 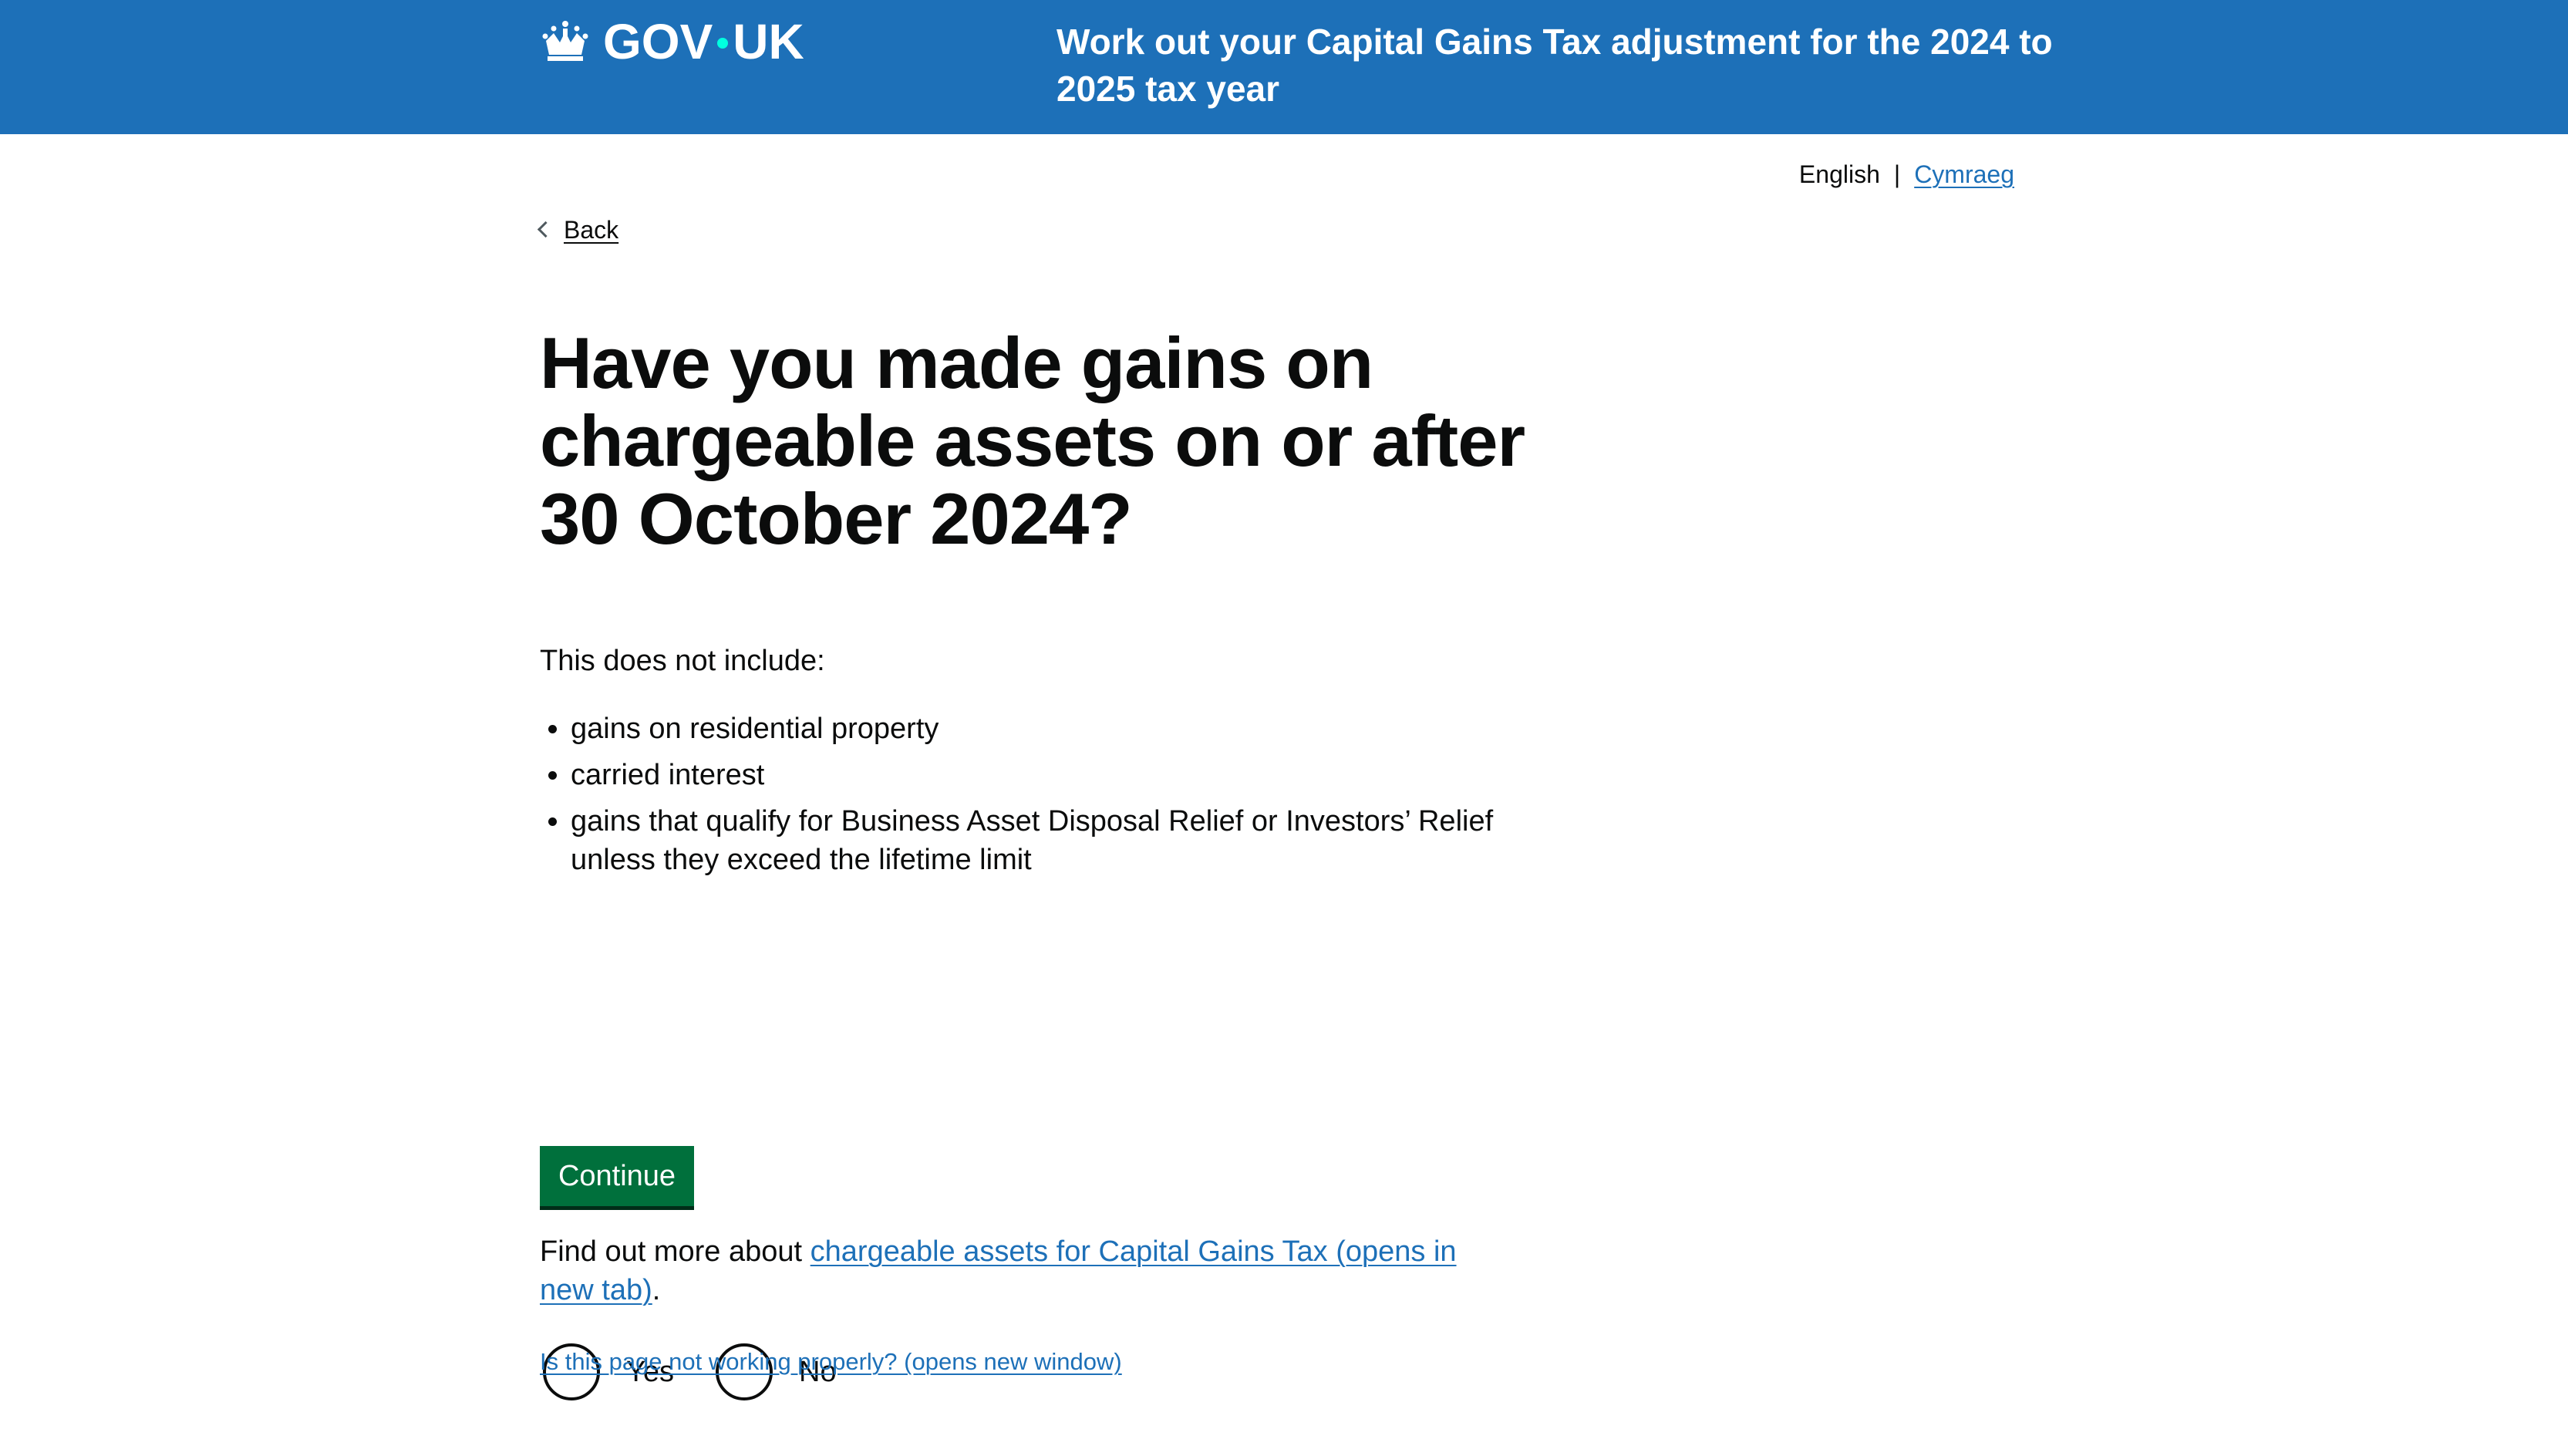 I want to click on back-link-label: Back, so click(x=591, y=230).